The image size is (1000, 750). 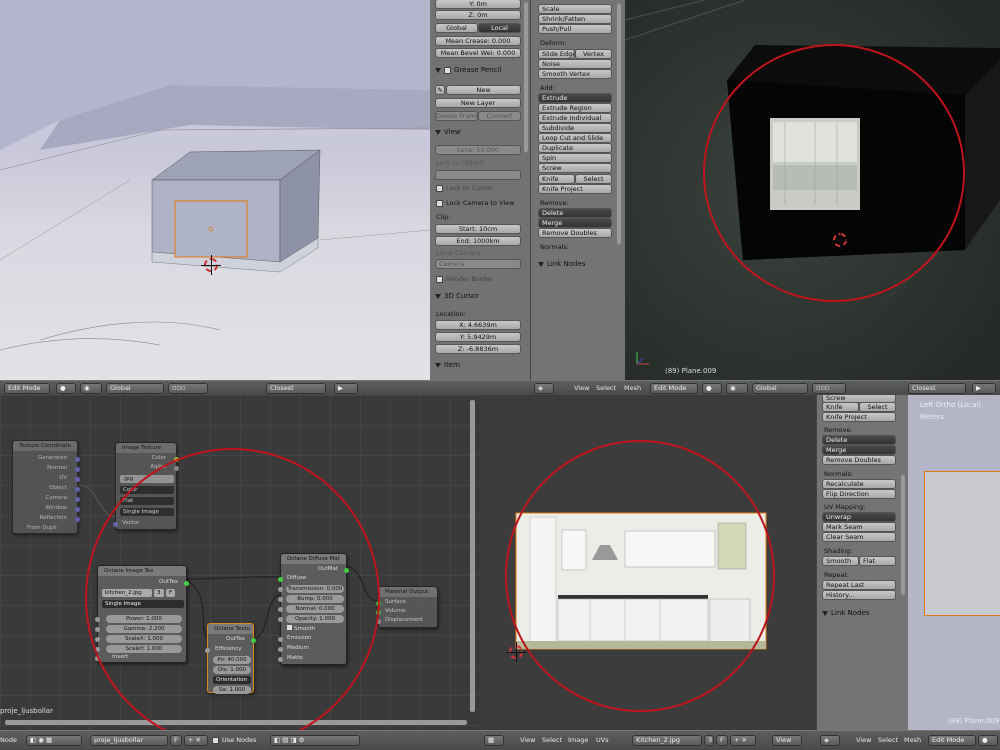 I want to click on select-mode-group: ▫▫▫, so click(x=829, y=388).